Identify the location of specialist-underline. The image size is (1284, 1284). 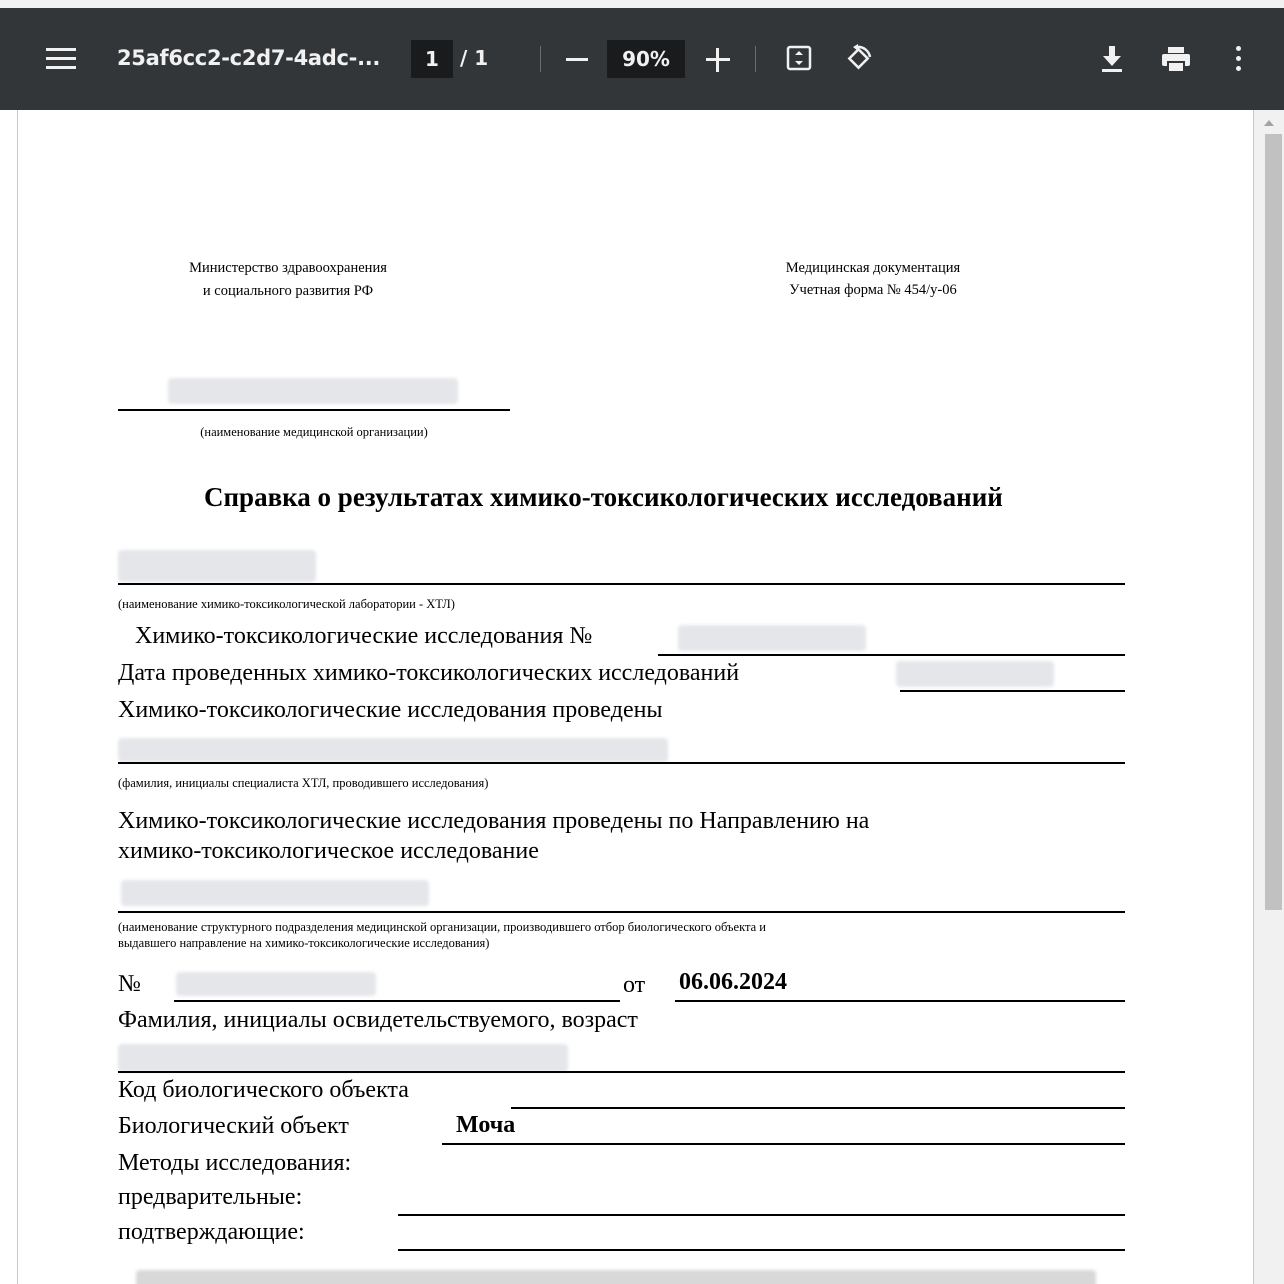
(621, 763).